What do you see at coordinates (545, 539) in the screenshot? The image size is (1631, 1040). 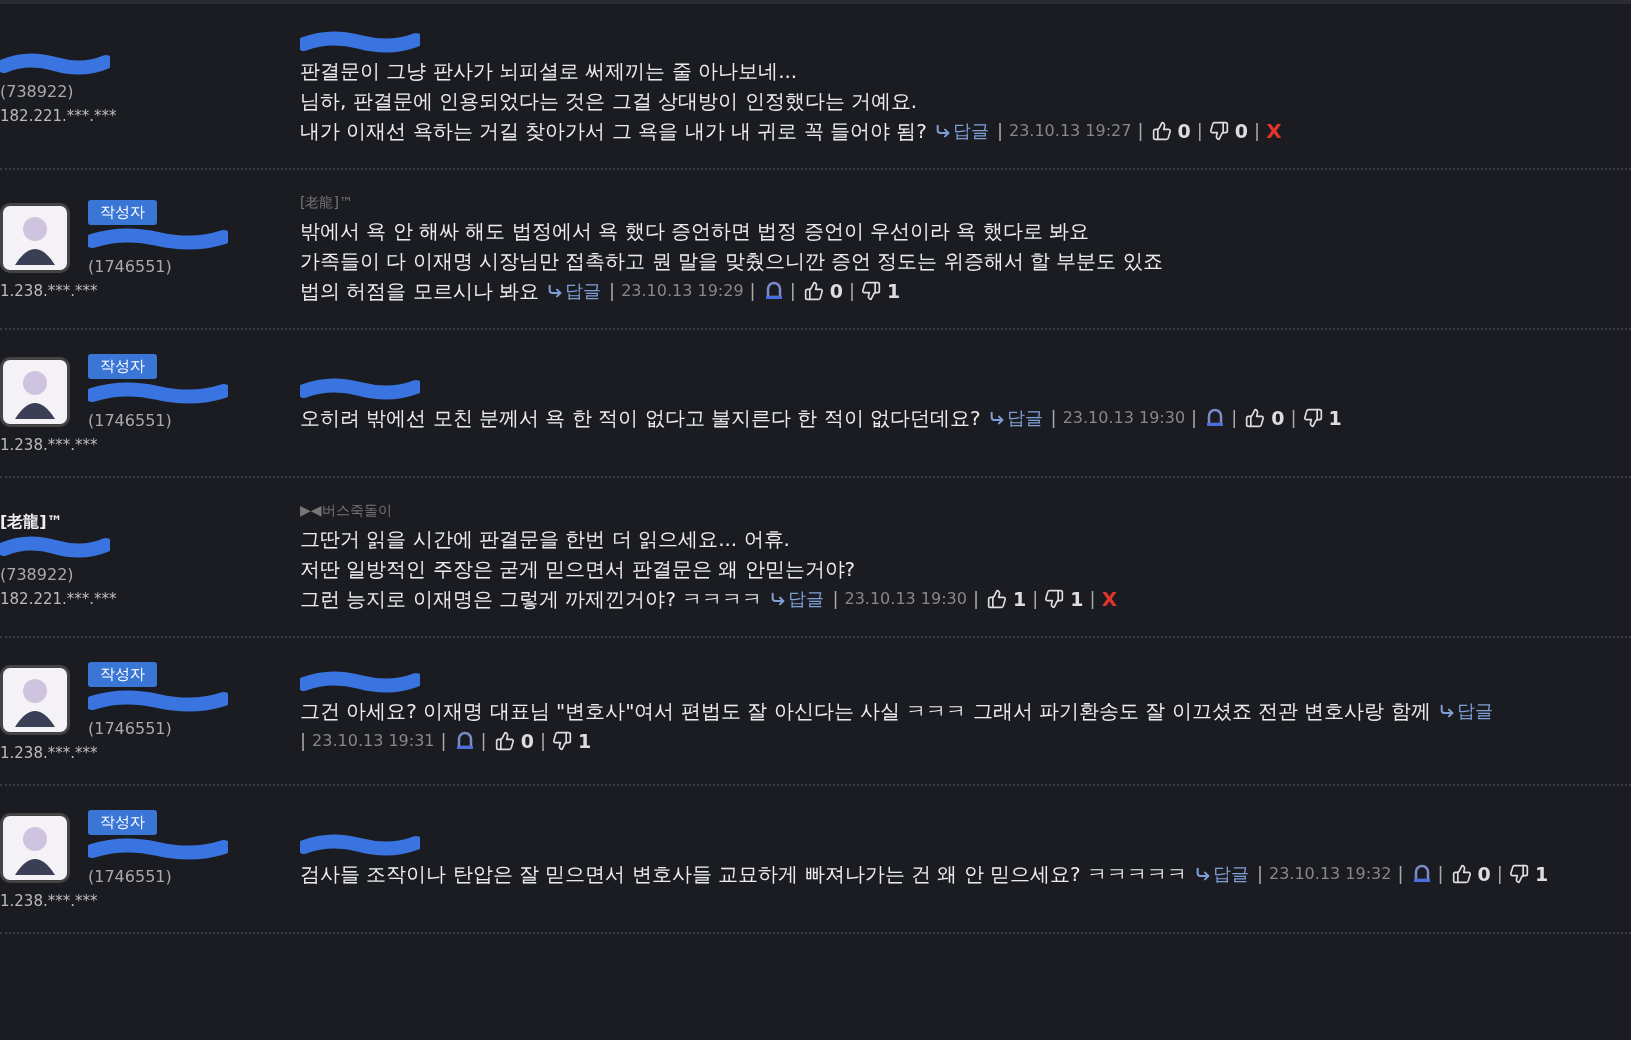 I see `comment-text: 그딴거 읽을 시간에 판결문을 한번 더 읽으세요... 어휴.` at bounding box center [545, 539].